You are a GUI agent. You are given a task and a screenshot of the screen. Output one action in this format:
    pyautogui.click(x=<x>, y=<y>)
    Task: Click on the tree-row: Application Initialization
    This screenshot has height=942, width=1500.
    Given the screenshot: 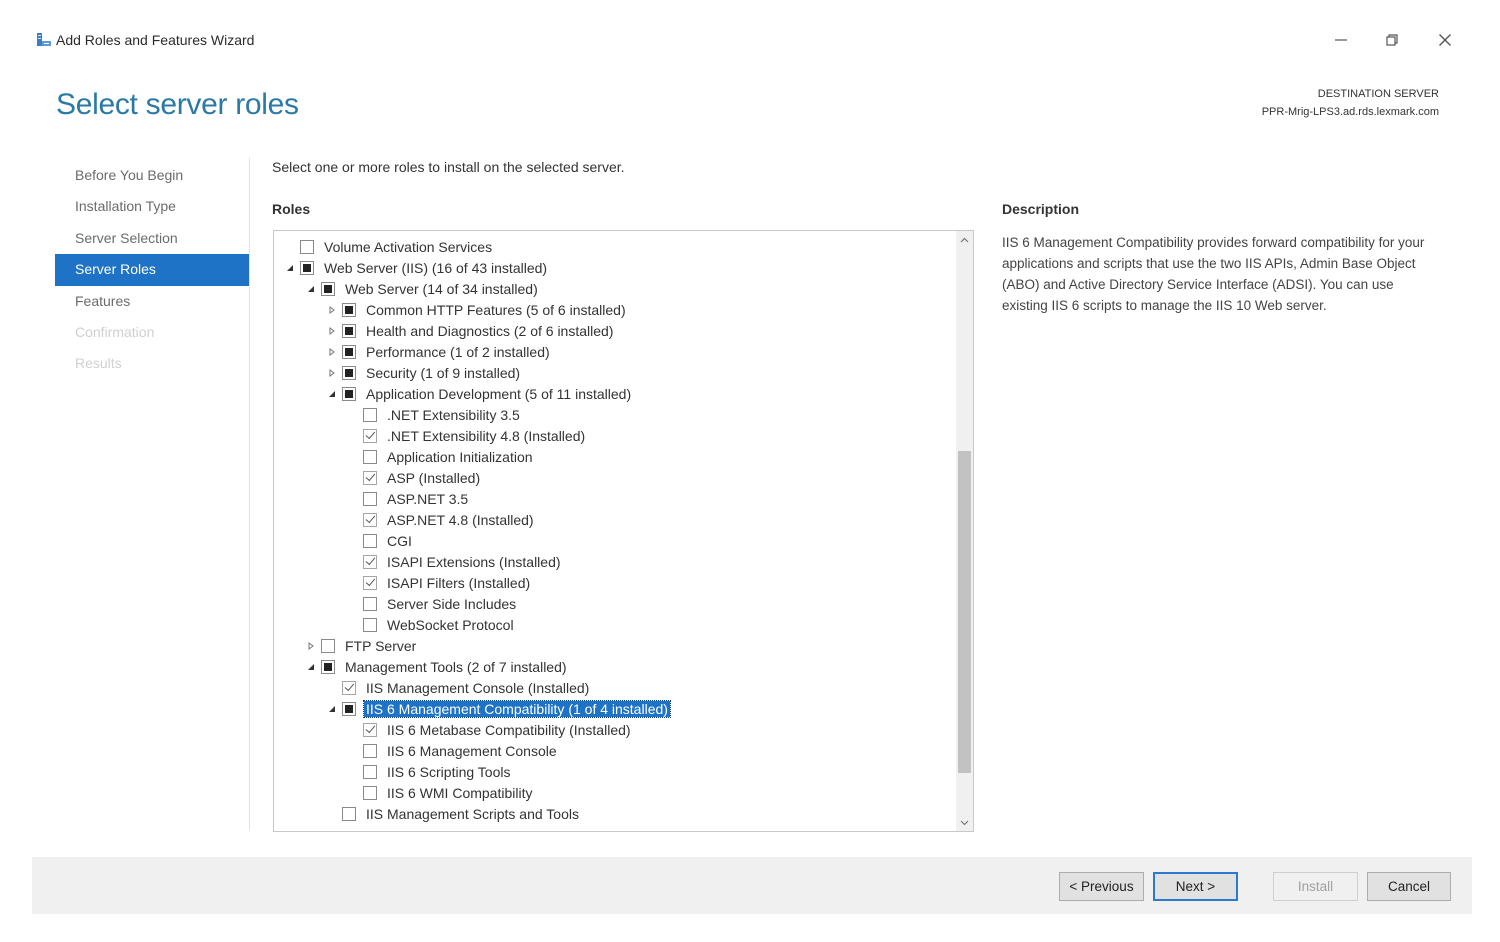 What is the action you would take?
    pyautogui.click(x=614, y=456)
    